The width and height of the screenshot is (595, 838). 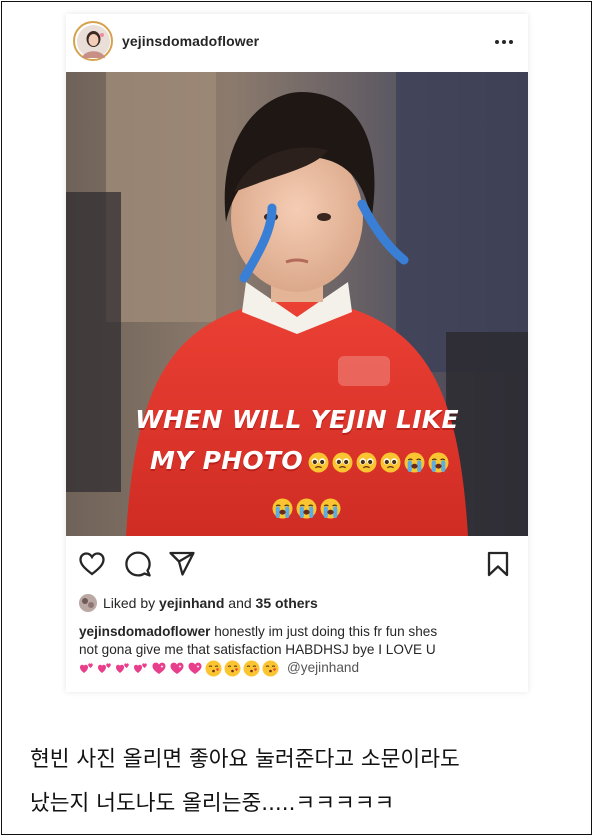 I want to click on pleading-emoji-row, so click(x=378, y=462).